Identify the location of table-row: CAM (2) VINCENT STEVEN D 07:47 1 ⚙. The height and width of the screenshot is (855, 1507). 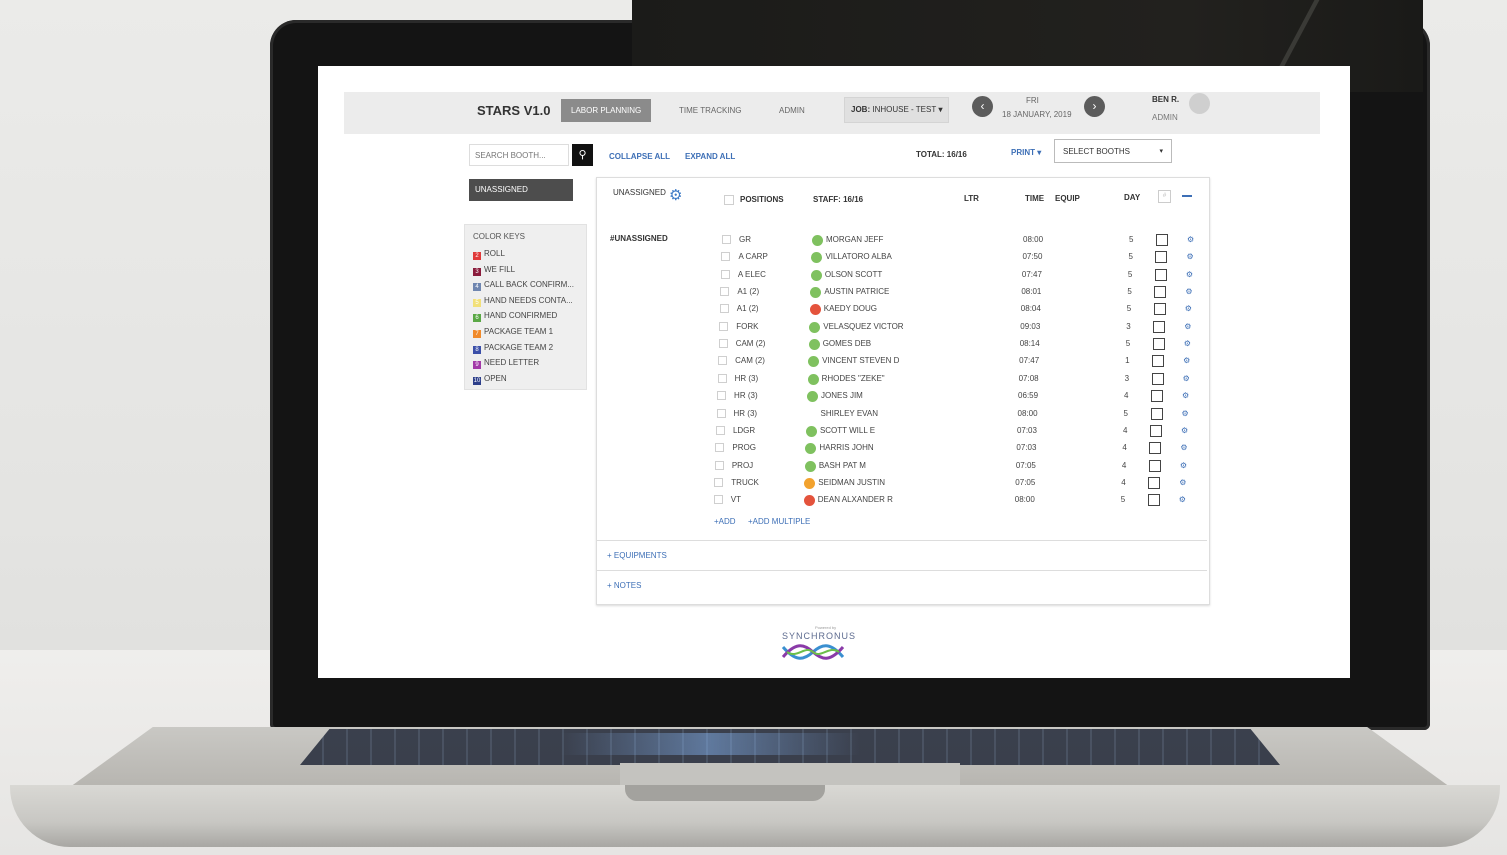
(834, 363).